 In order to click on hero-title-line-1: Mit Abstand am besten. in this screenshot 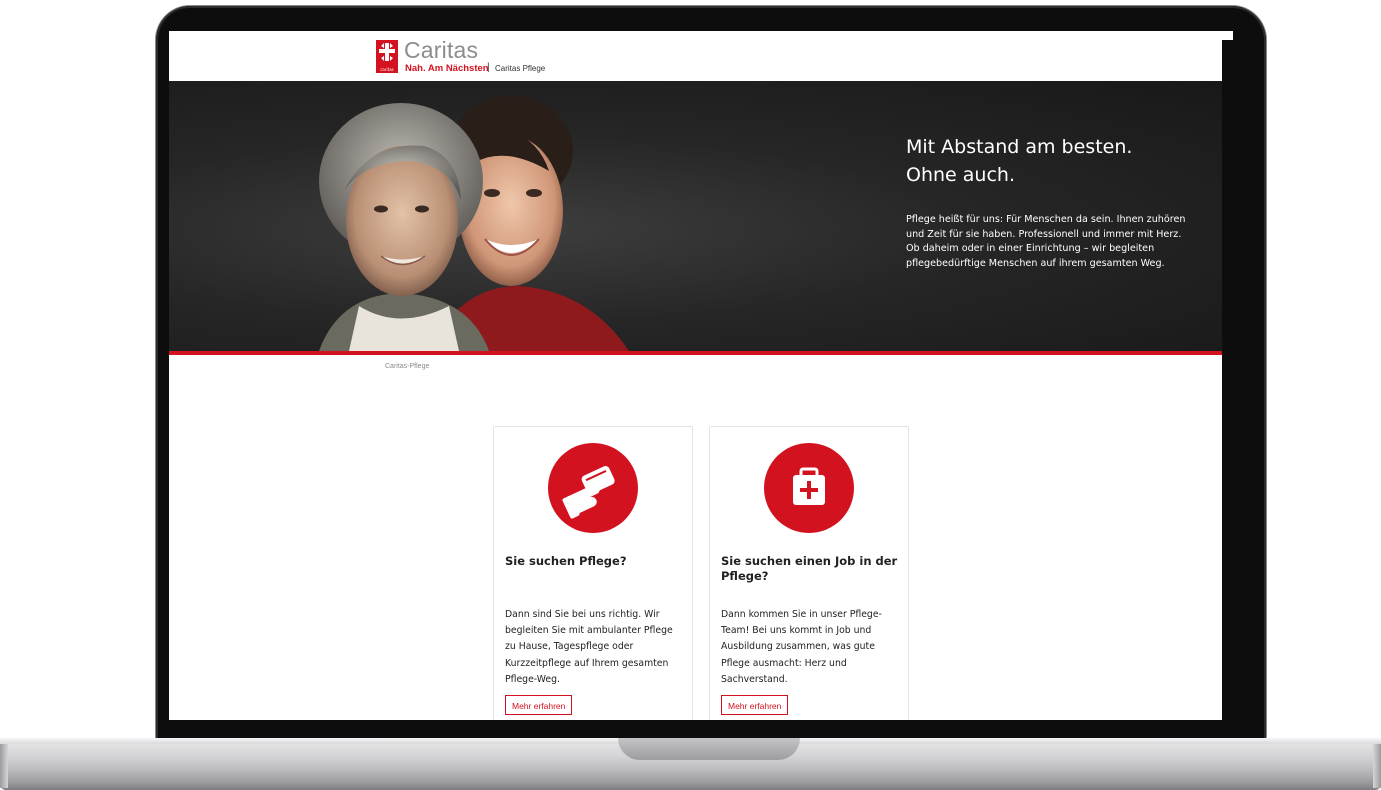, I will do `click(1019, 147)`.